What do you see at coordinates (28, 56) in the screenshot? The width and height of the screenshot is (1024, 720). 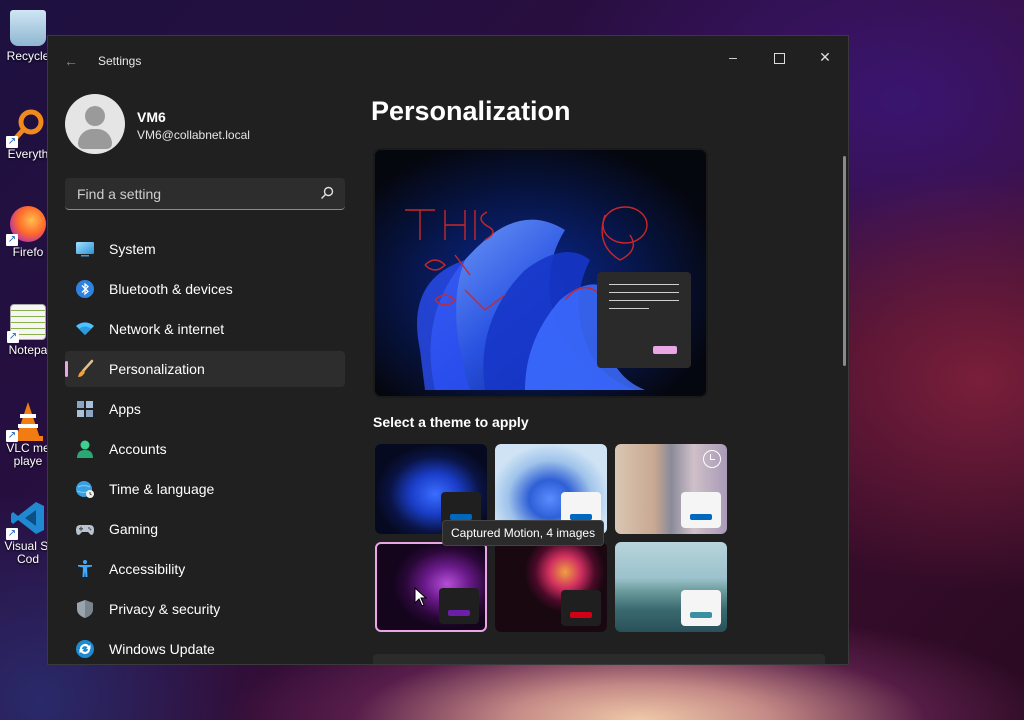 I see `desktop-icon-label: Recycle` at bounding box center [28, 56].